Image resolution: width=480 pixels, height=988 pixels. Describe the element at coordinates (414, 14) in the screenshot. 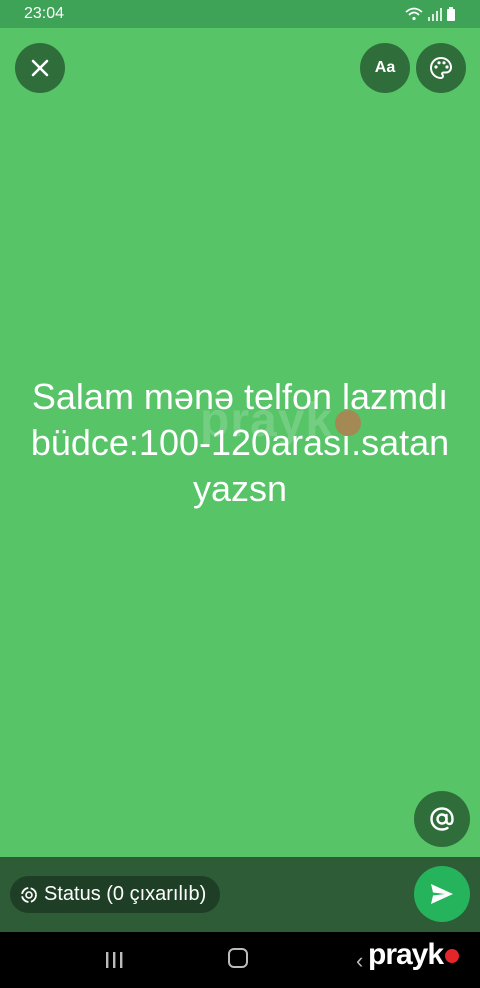

I see `wifi-icon` at that location.